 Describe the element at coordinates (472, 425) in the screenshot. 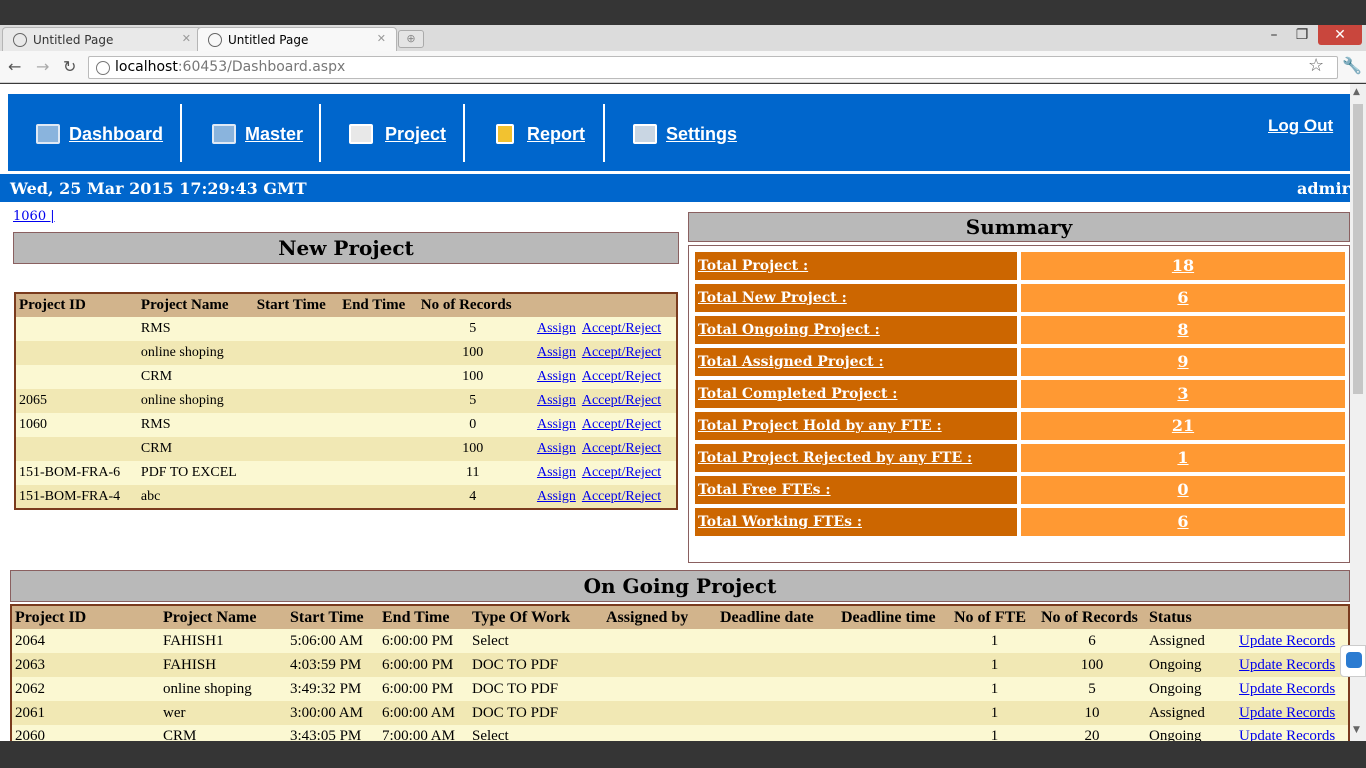

I see `table-cell: 0` at that location.